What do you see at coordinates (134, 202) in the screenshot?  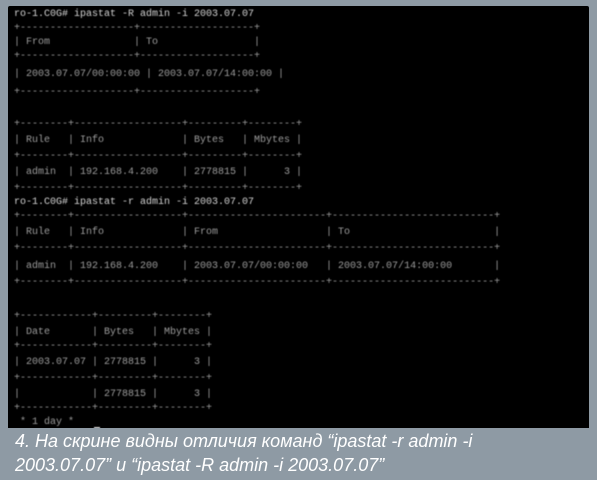 I see `terminal-line: ro-1.C0G# ipastat -r admin -i 2003.07.07` at bounding box center [134, 202].